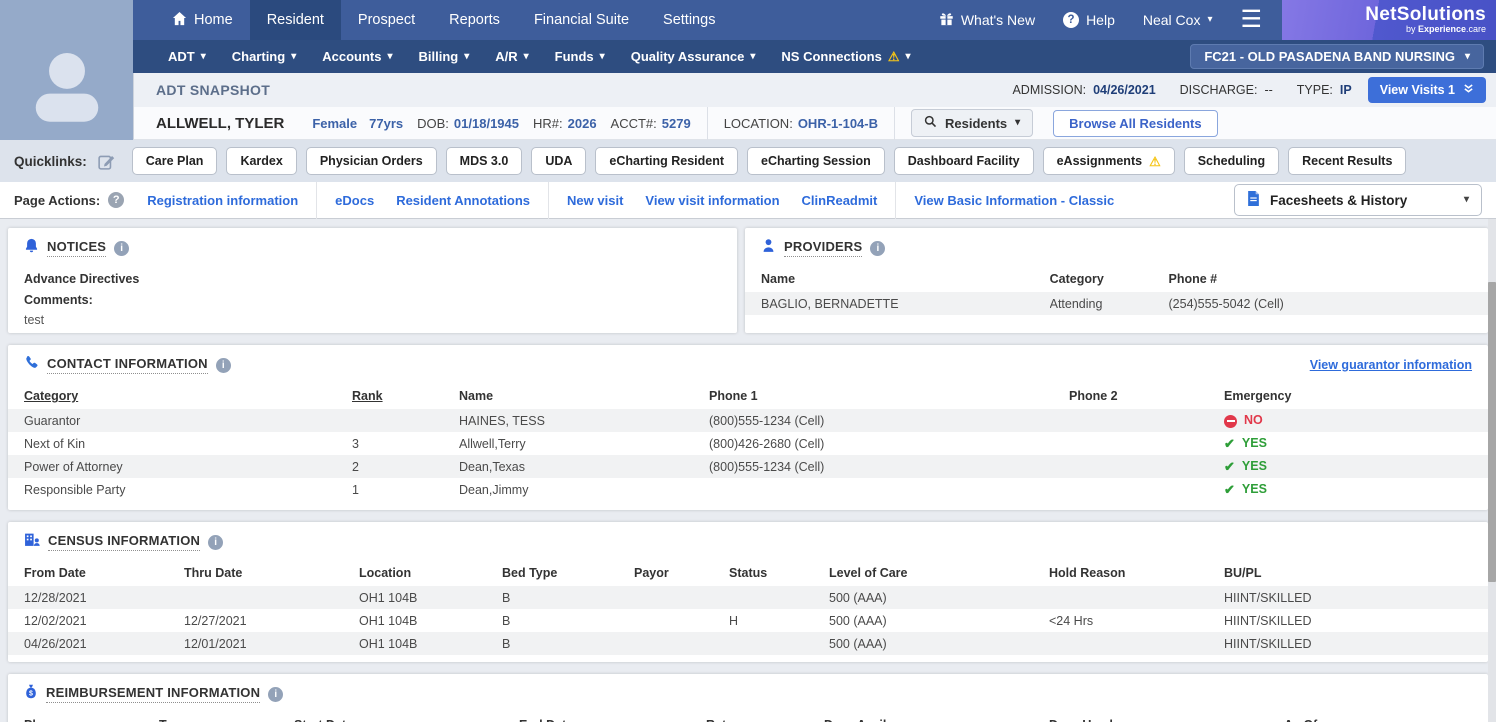 This screenshot has width=1496, height=722. What do you see at coordinates (66, 70) in the screenshot?
I see `resident-photo-placeholder` at bounding box center [66, 70].